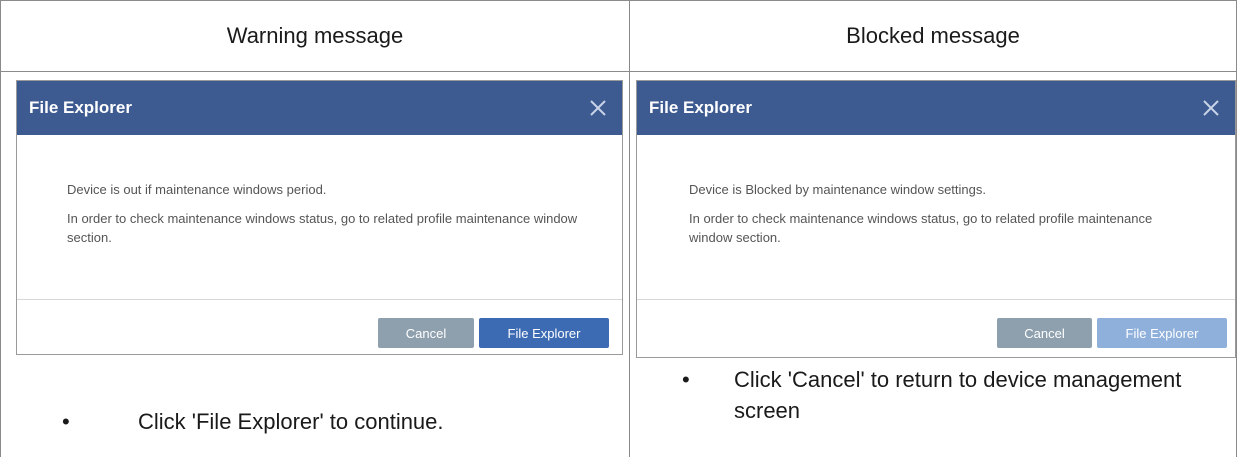 This screenshot has width=1237, height=457. What do you see at coordinates (291, 421) in the screenshot?
I see `bullet-text: Click 'File Explorer' to continue.` at bounding box center [291, 421].